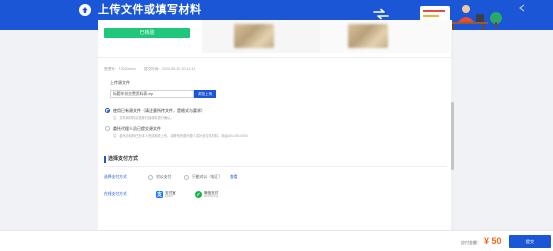 The width and height of the screenshot is (553, 251). Describe the element at coordinates (143, 118) in the screenshot. I see `option-note: 注：文件和材料请选择已经材料进行确认。` at that location.